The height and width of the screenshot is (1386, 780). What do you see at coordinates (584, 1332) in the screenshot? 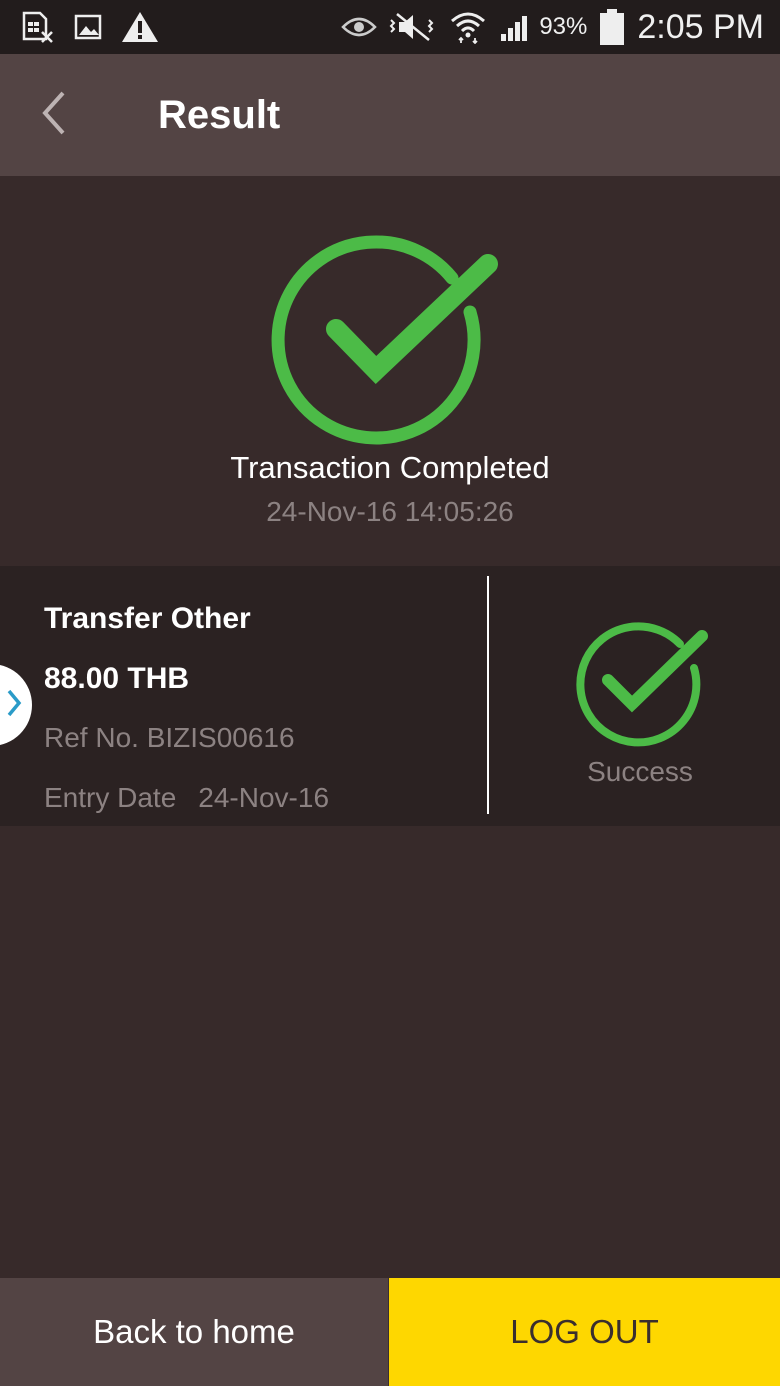
I see `logout-button: LOG OUT` at bounding box center [584, 1332].